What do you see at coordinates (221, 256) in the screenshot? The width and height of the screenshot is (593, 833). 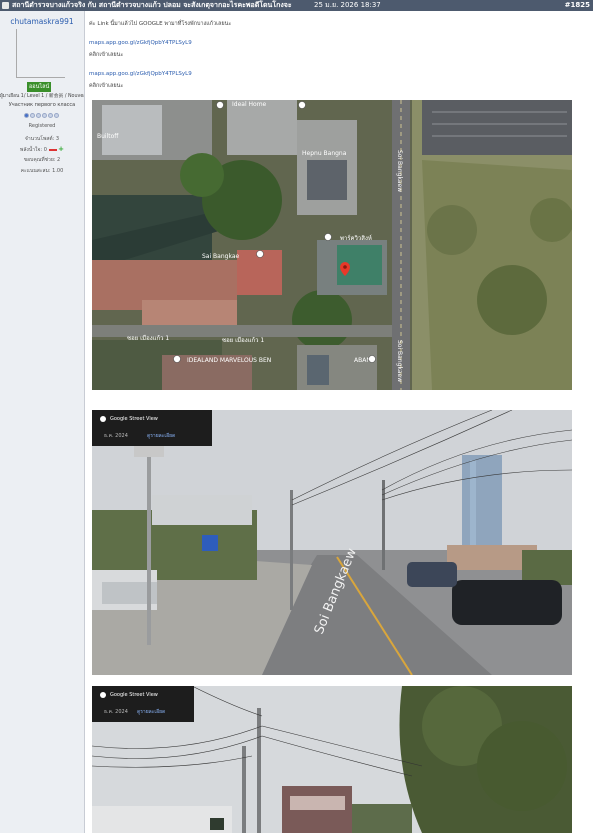 I see `map-label: Sai Bangkae` at bounding box center [221, 256].